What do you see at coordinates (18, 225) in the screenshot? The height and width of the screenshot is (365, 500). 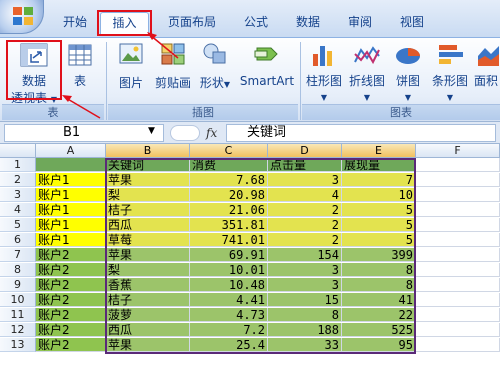 I see `row-header: 5` at bounding box center [18, 225].